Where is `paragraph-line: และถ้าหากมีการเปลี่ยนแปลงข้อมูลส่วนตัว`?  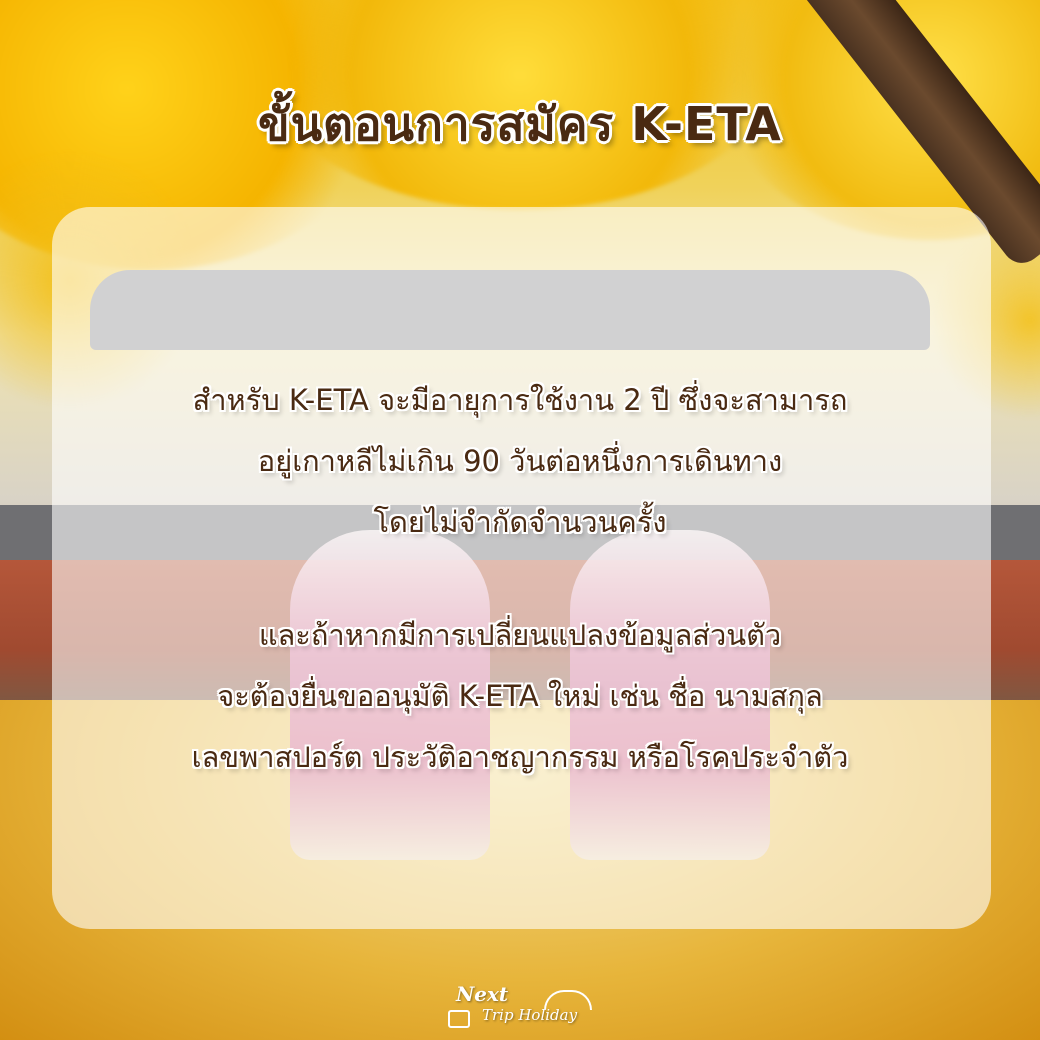
paragraph-line: และถ้าหากมีการเปลี่ยนแปลงข้อมูลส่วนตัว is located at coordinates (520, 635).